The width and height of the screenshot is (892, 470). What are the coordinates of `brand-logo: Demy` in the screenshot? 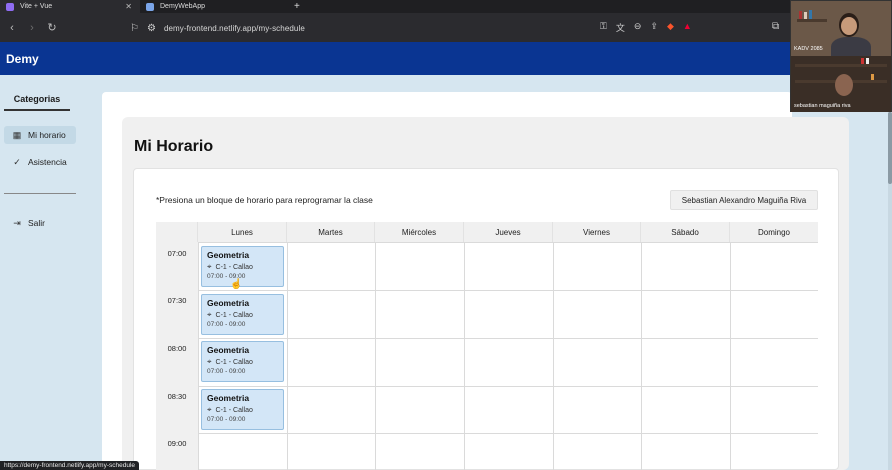 It's located at (22, 59).